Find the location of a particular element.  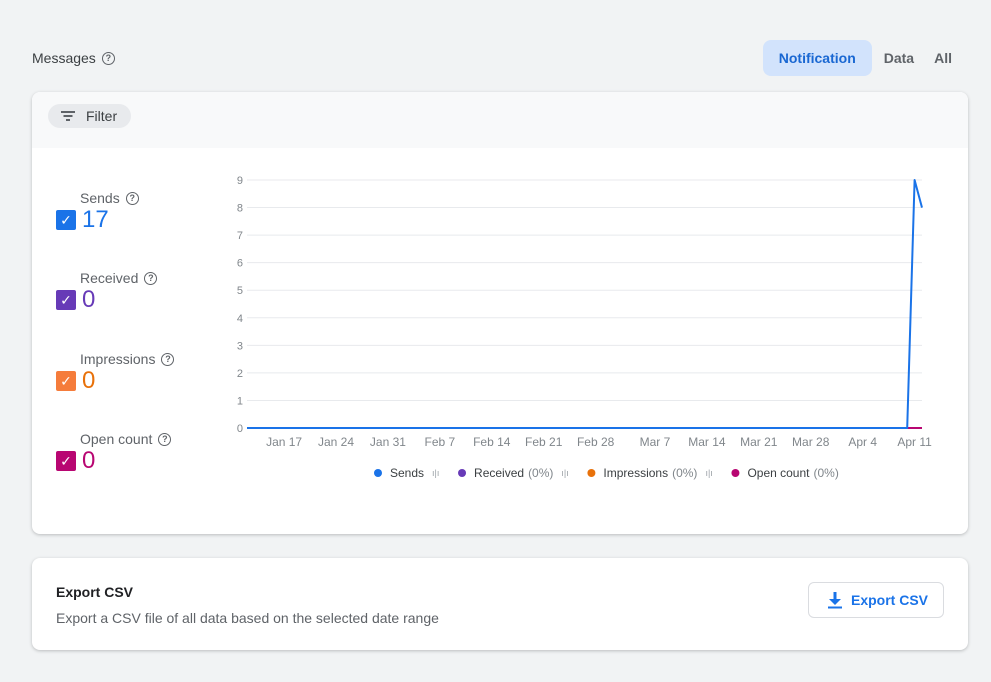

tab-notification: Notification is located at coordinates (817, 58).